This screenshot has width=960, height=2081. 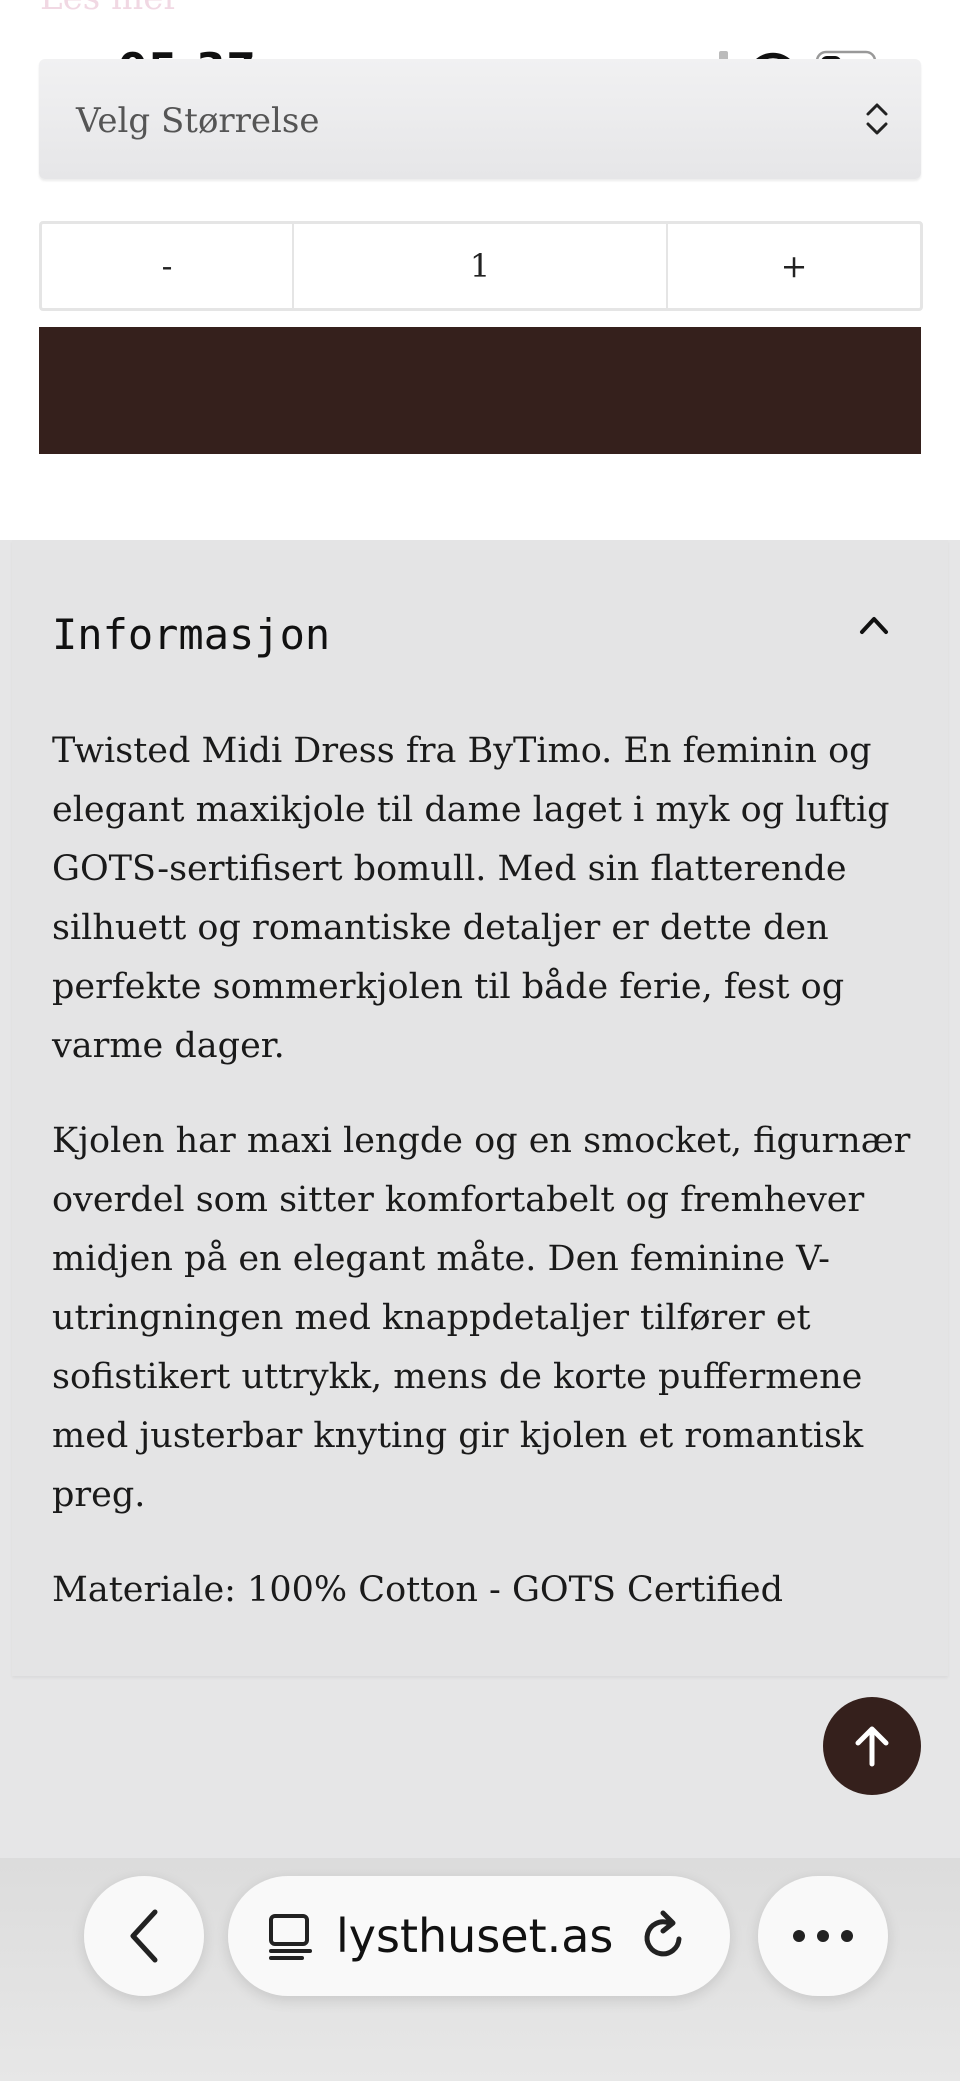 I want to click on chevron-left-icon, so click(x=144, y=1936).